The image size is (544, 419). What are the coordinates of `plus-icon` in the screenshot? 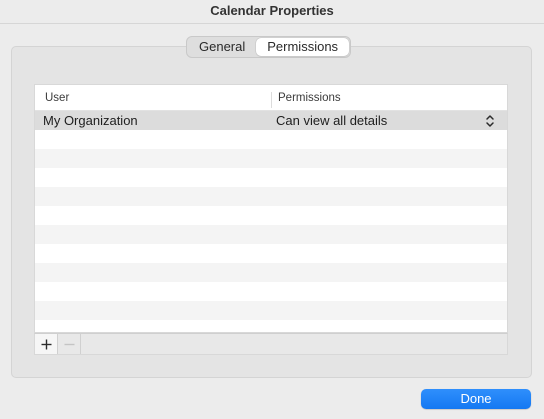 It's located at (46, 344).